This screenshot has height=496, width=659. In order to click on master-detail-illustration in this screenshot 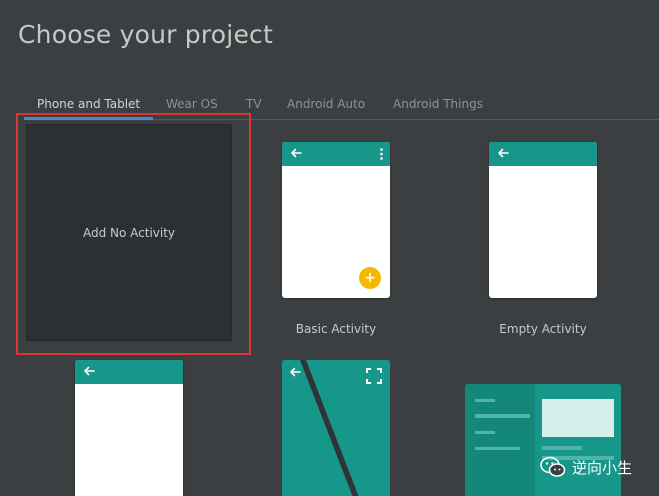, I will do `click(543, 440)`.